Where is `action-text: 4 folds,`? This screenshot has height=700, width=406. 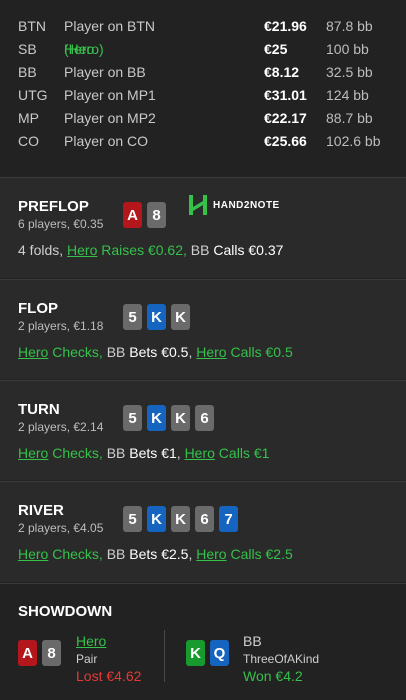
action-text: 4 folds, is located at coordinates (43, 250).